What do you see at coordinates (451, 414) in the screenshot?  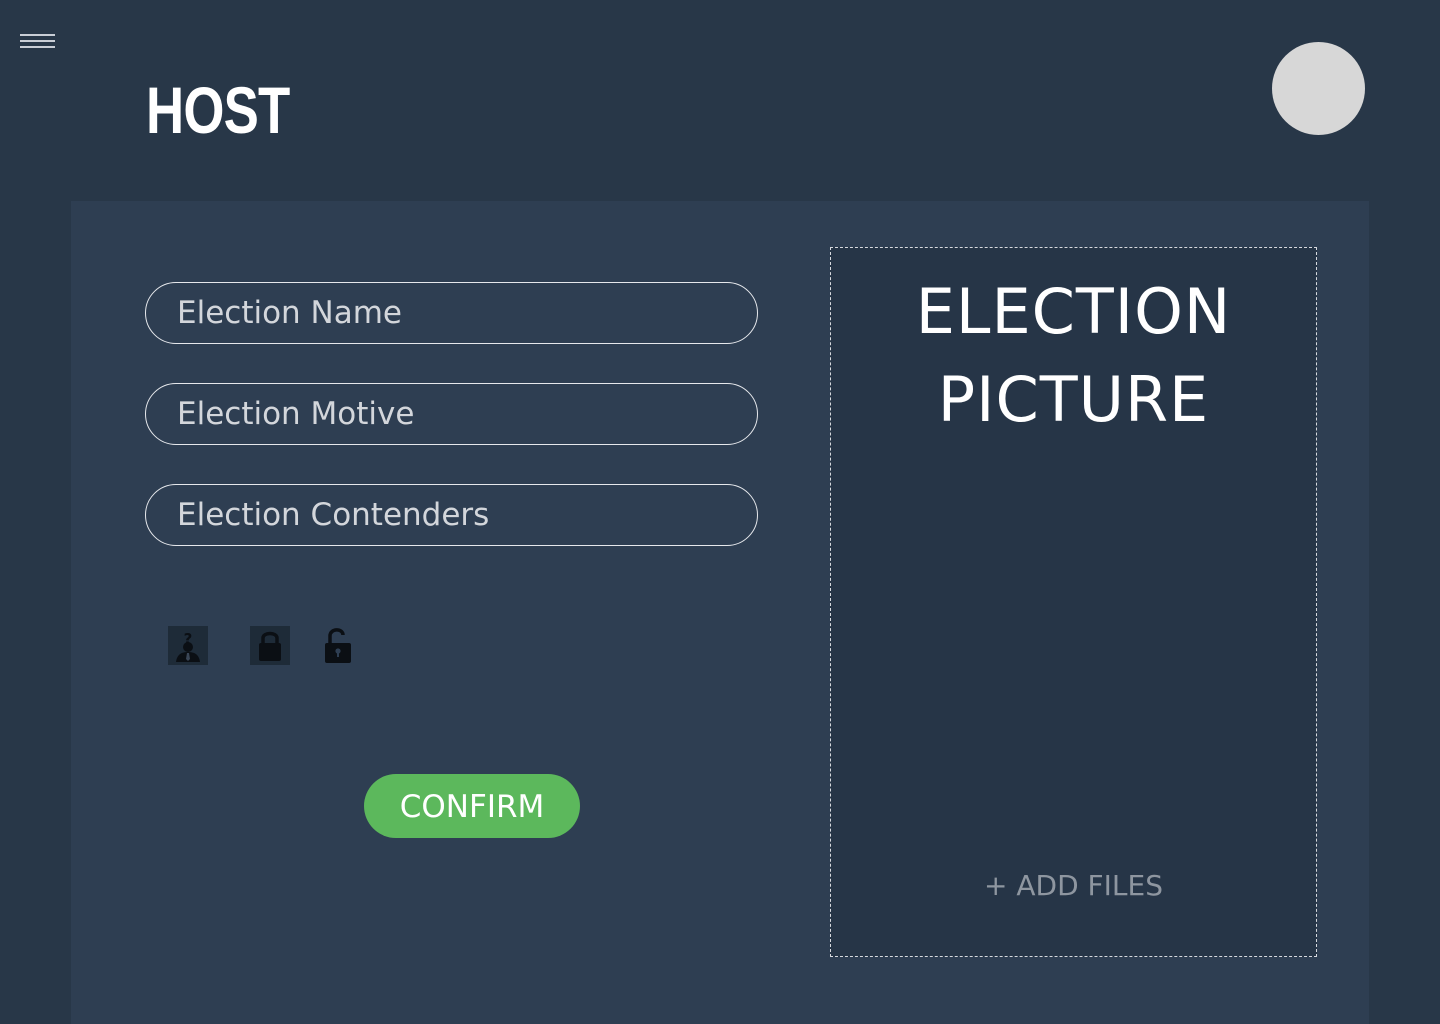 I see `election-motive-input: Election Motive` at bounding box center [451, 414].